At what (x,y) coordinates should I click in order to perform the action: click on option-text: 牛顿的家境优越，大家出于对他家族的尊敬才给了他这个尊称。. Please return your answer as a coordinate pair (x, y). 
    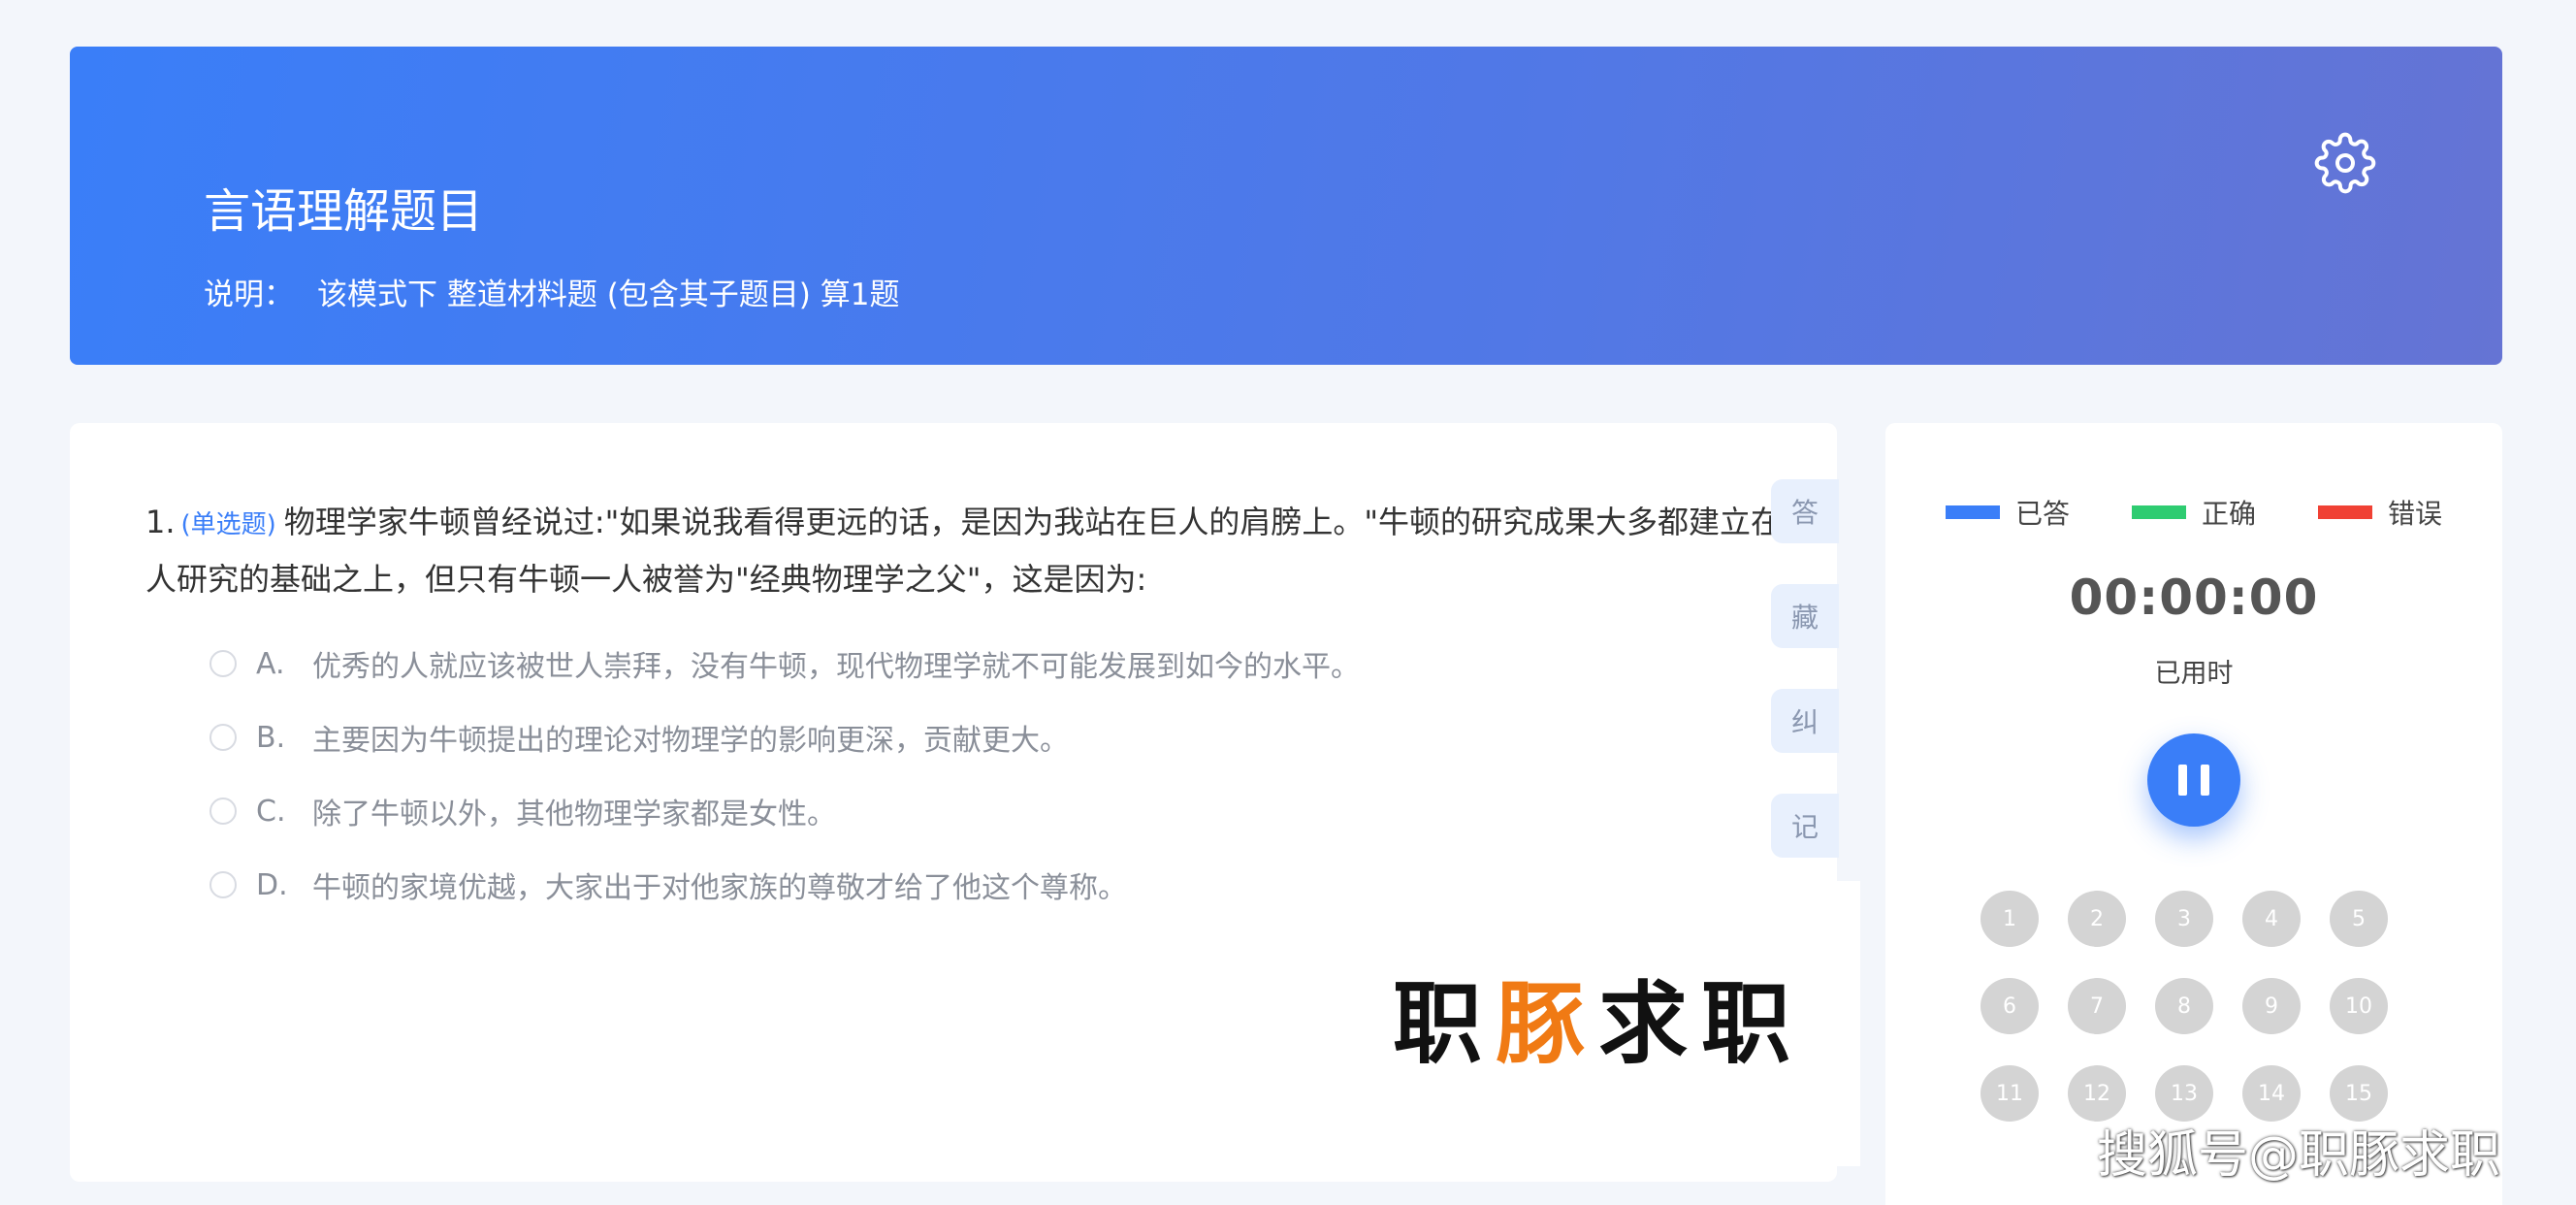
    Looking at the image, I should click on (719, 888).